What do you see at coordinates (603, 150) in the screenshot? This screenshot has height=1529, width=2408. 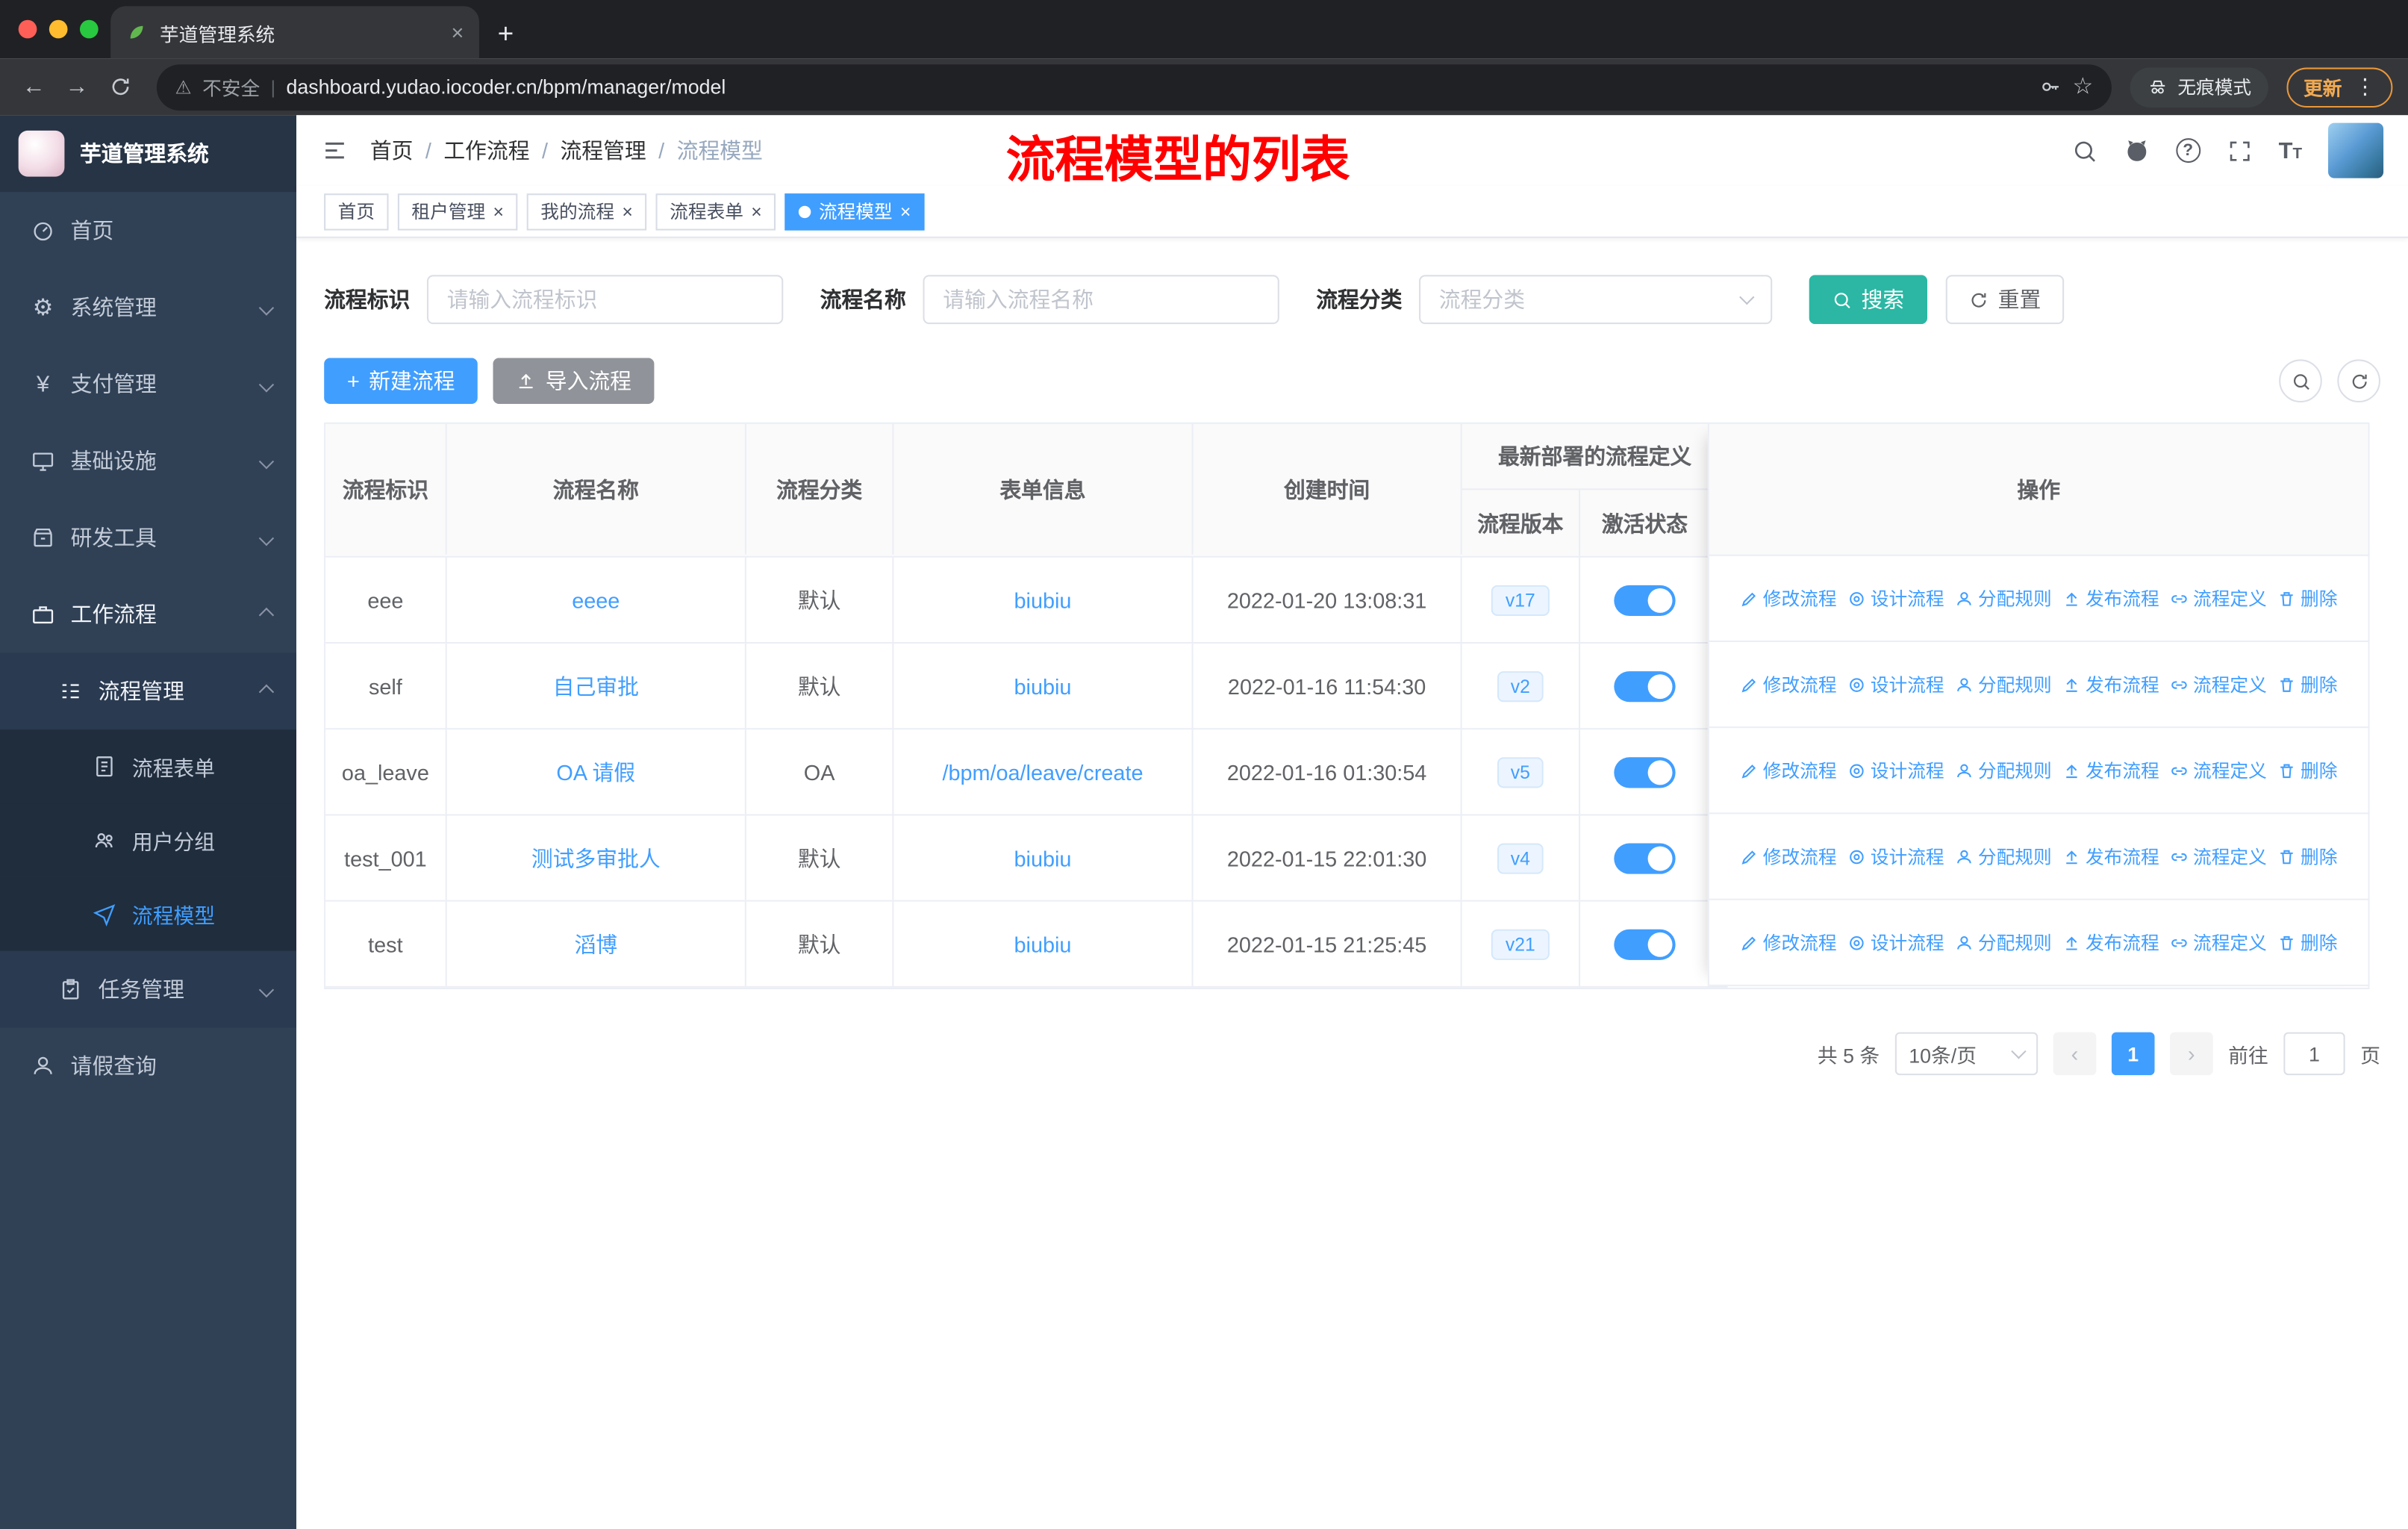 I see `breadcrumb-item-process-management: 流程管理` at bounding box center [603, 150].